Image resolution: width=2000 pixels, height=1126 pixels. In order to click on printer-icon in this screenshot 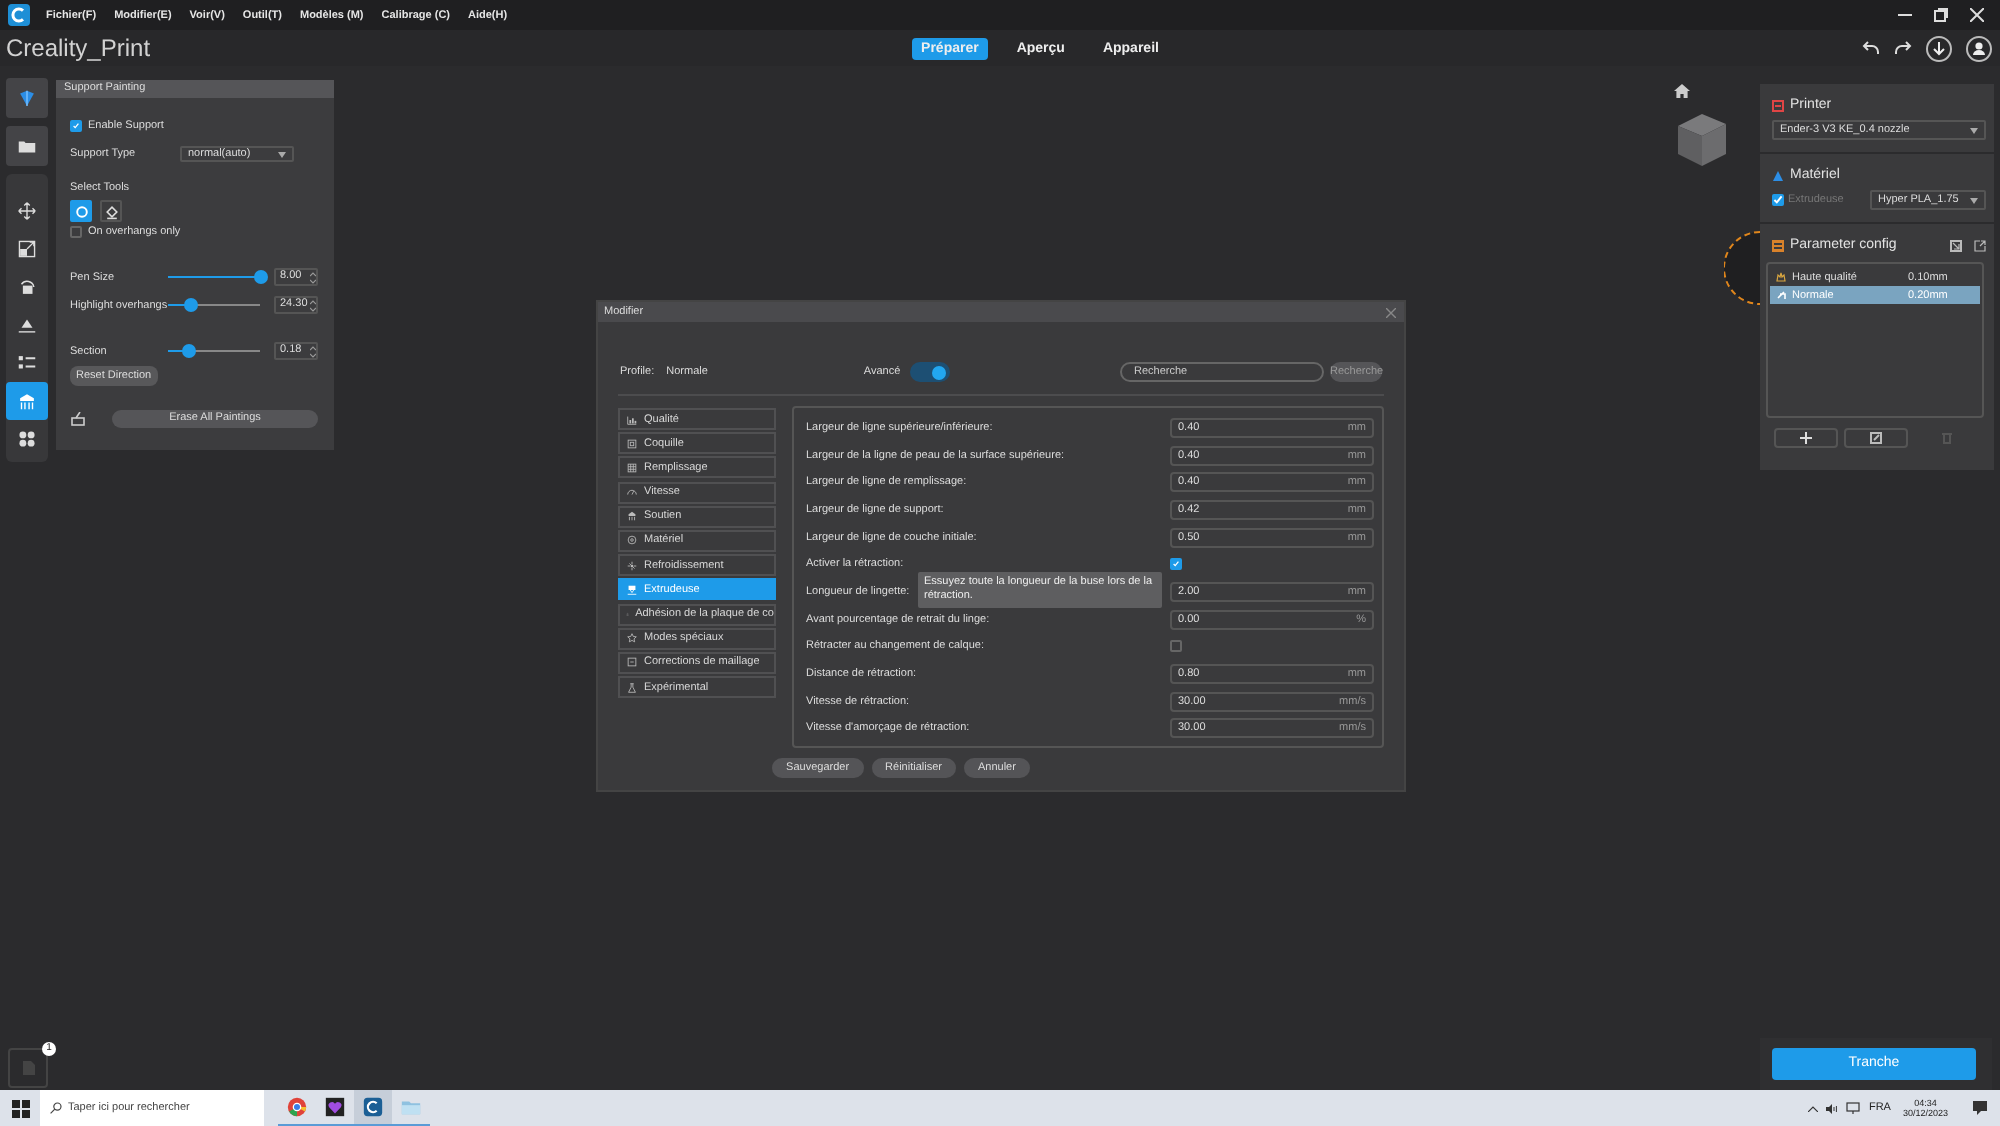, I will do `click(1778, 105)`.